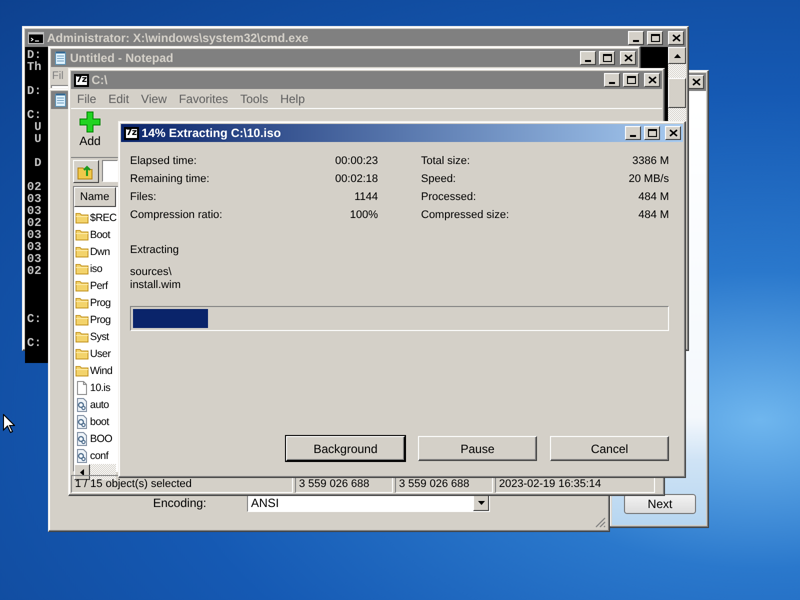 The height and width of the screenshot is (600, 800). Describe the element at coordinates (653, 197) in the screenshot. I see `stat-value: 484 M` at that location.